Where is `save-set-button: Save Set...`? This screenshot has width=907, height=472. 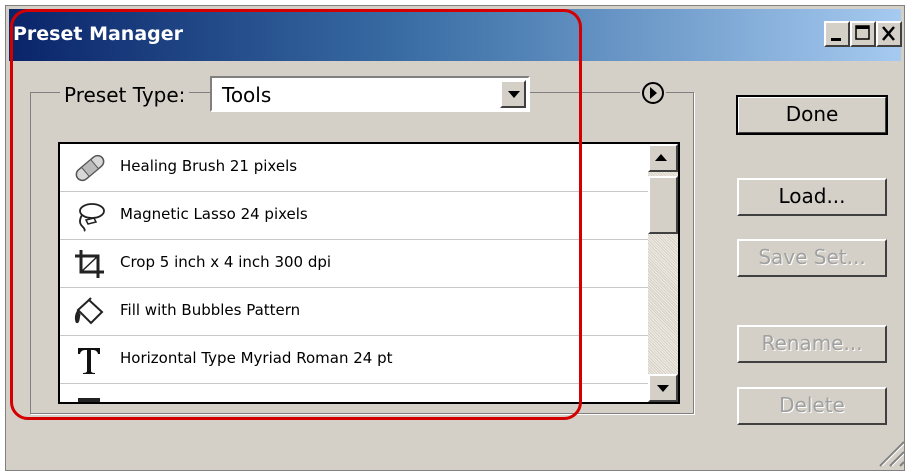 save-set-button: Save Set... is located at coordinates (812, 258).